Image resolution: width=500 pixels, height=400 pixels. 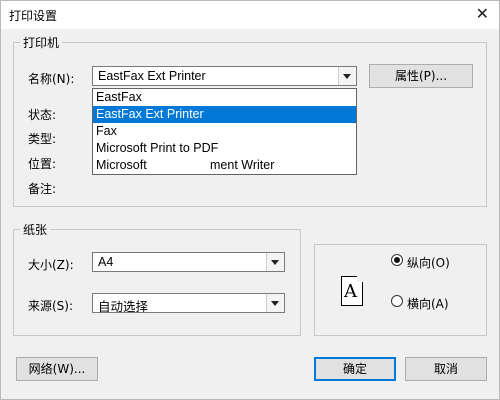 I want to click on paper-source-select: 自动选择, so click(x=188, y=303).